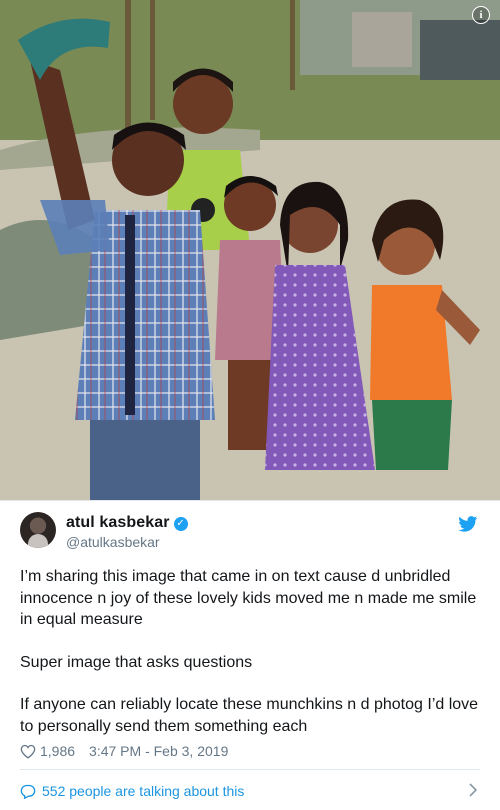  Describe the element at coordinates (127, 532) in the screenshot. I see `author-block: atul kasbekar ✓ @atulkasbekar` at that location.